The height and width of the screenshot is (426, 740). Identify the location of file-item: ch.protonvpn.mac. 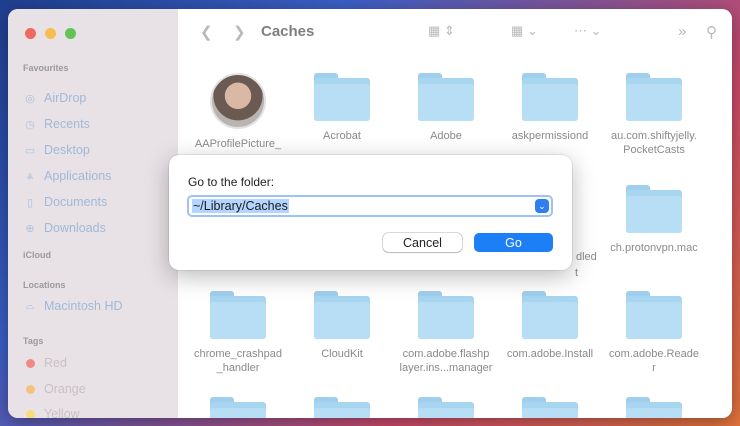
(654, 220).